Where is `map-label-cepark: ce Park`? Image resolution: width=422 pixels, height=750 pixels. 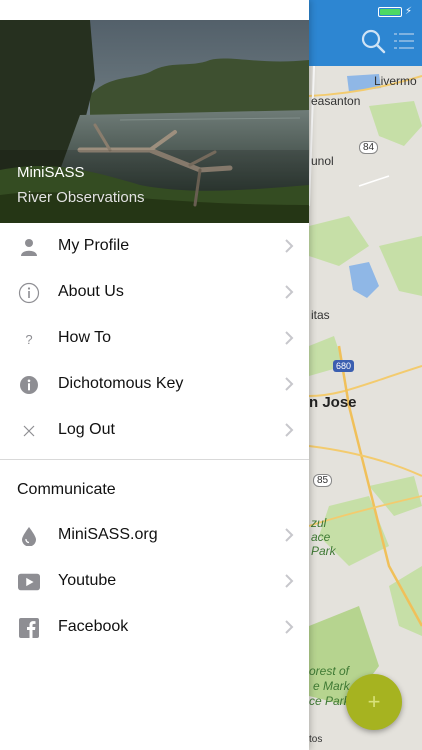 map-label-cepark: ce Park is located at coordinates (329, 701).